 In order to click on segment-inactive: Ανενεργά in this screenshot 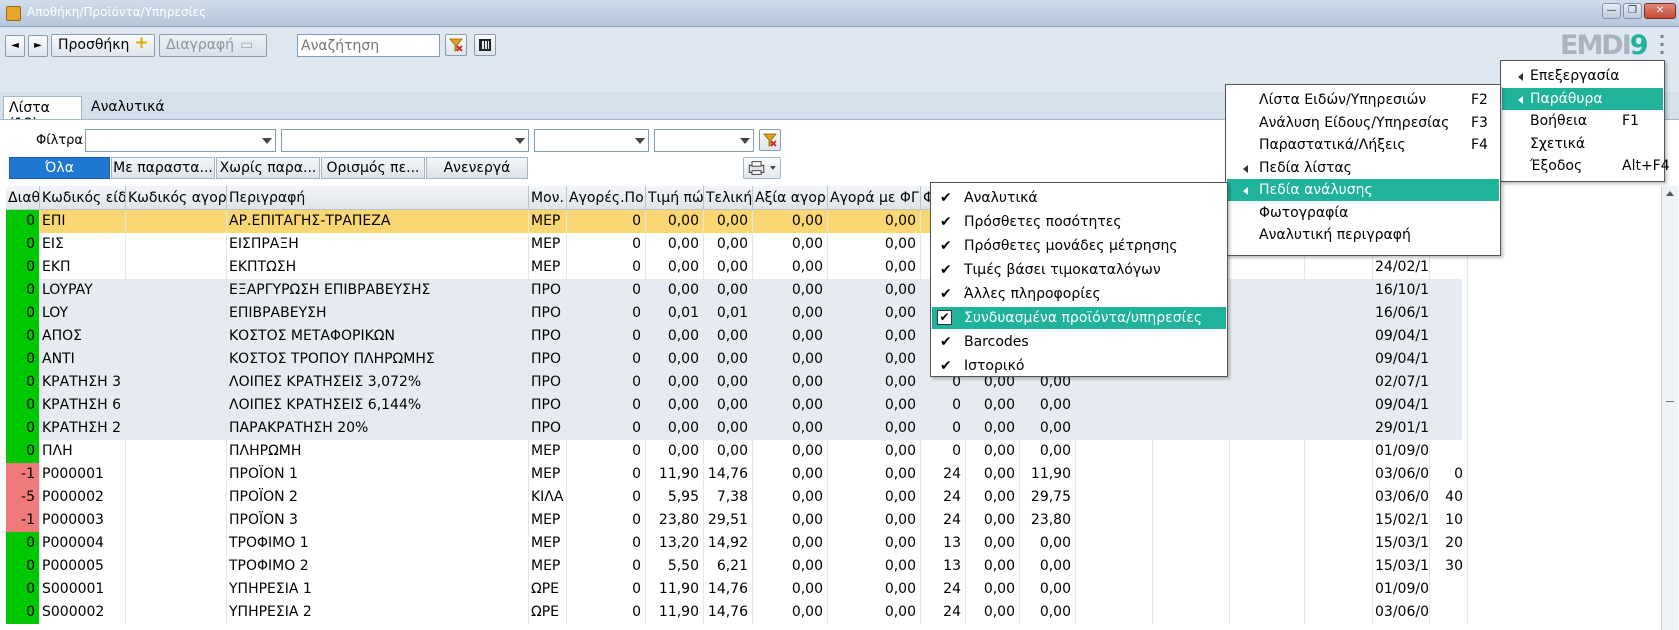, I will do `click(477, 168)`.